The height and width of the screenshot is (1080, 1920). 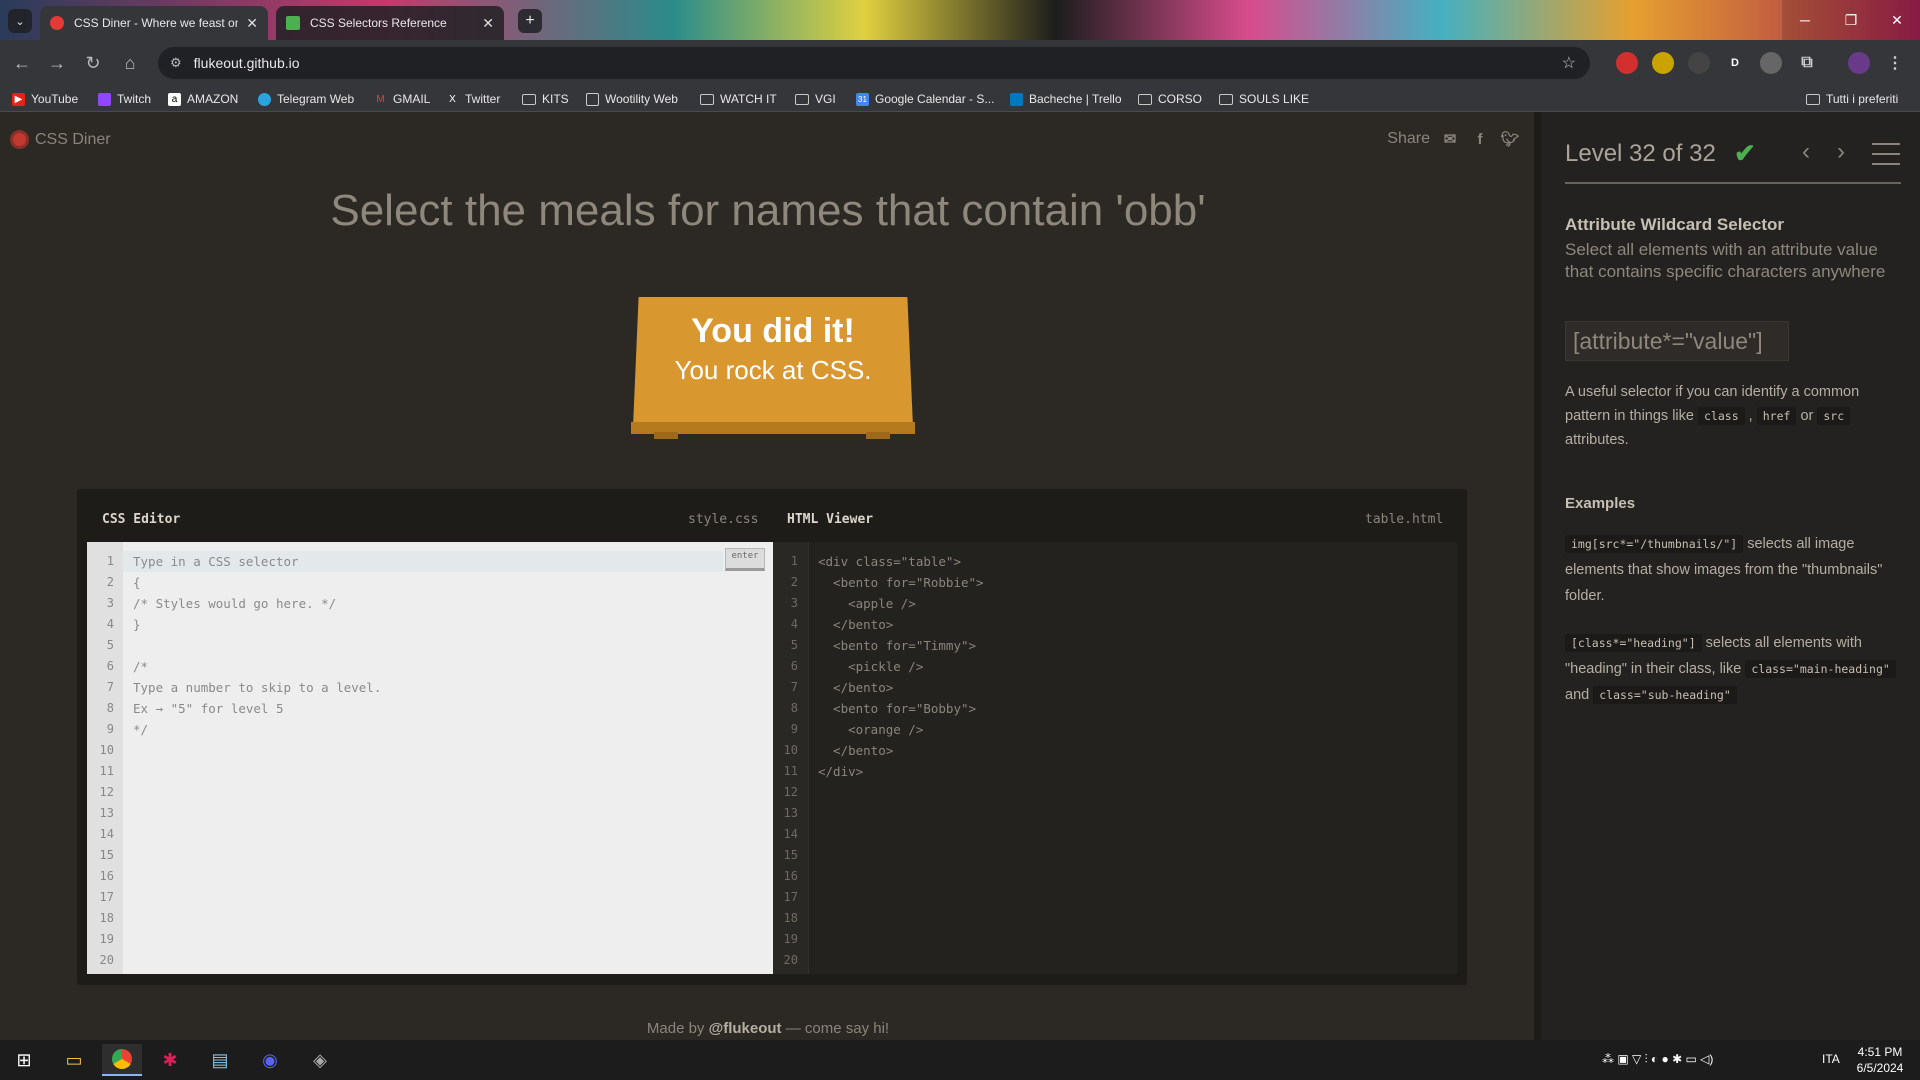 I want to click on bookmark-folder-watch-it: WATCH IT, so click(x=738, y=99).